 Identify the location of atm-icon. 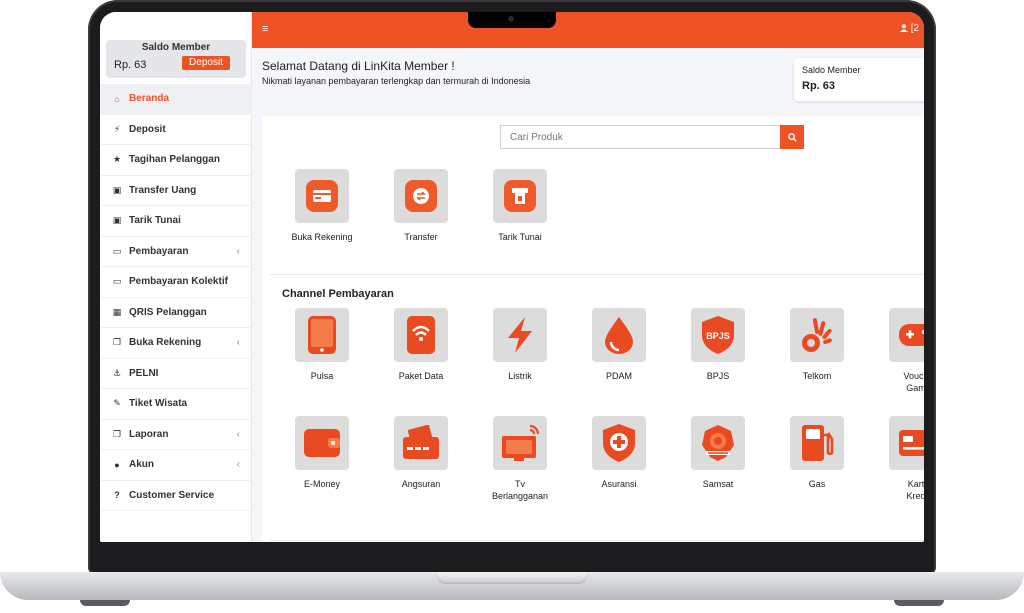
(520, 196).